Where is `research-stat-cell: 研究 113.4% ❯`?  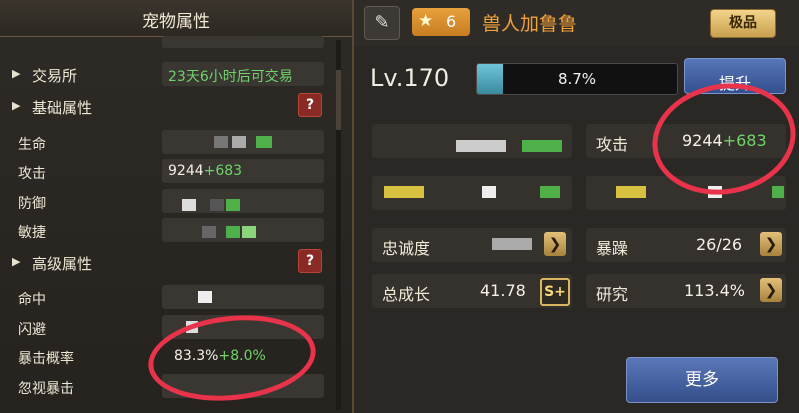 research-stat-cell: 研究 113.4% ❯ is located at coordinates (686, 291).